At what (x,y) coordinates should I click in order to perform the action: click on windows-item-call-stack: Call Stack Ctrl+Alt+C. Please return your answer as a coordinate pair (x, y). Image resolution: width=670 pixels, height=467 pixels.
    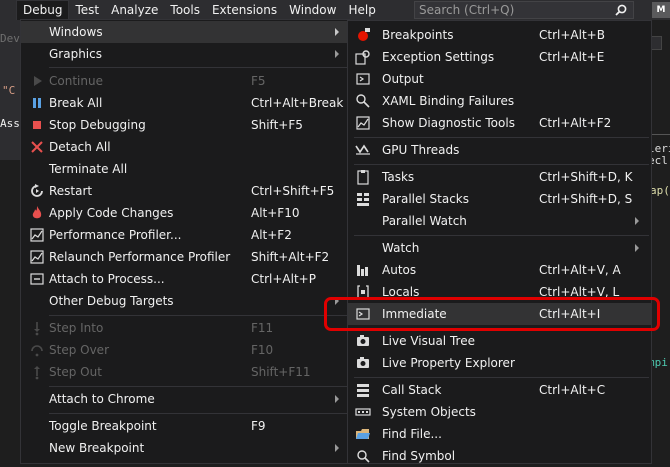
    Looking at the image, I should click on (499, 390).